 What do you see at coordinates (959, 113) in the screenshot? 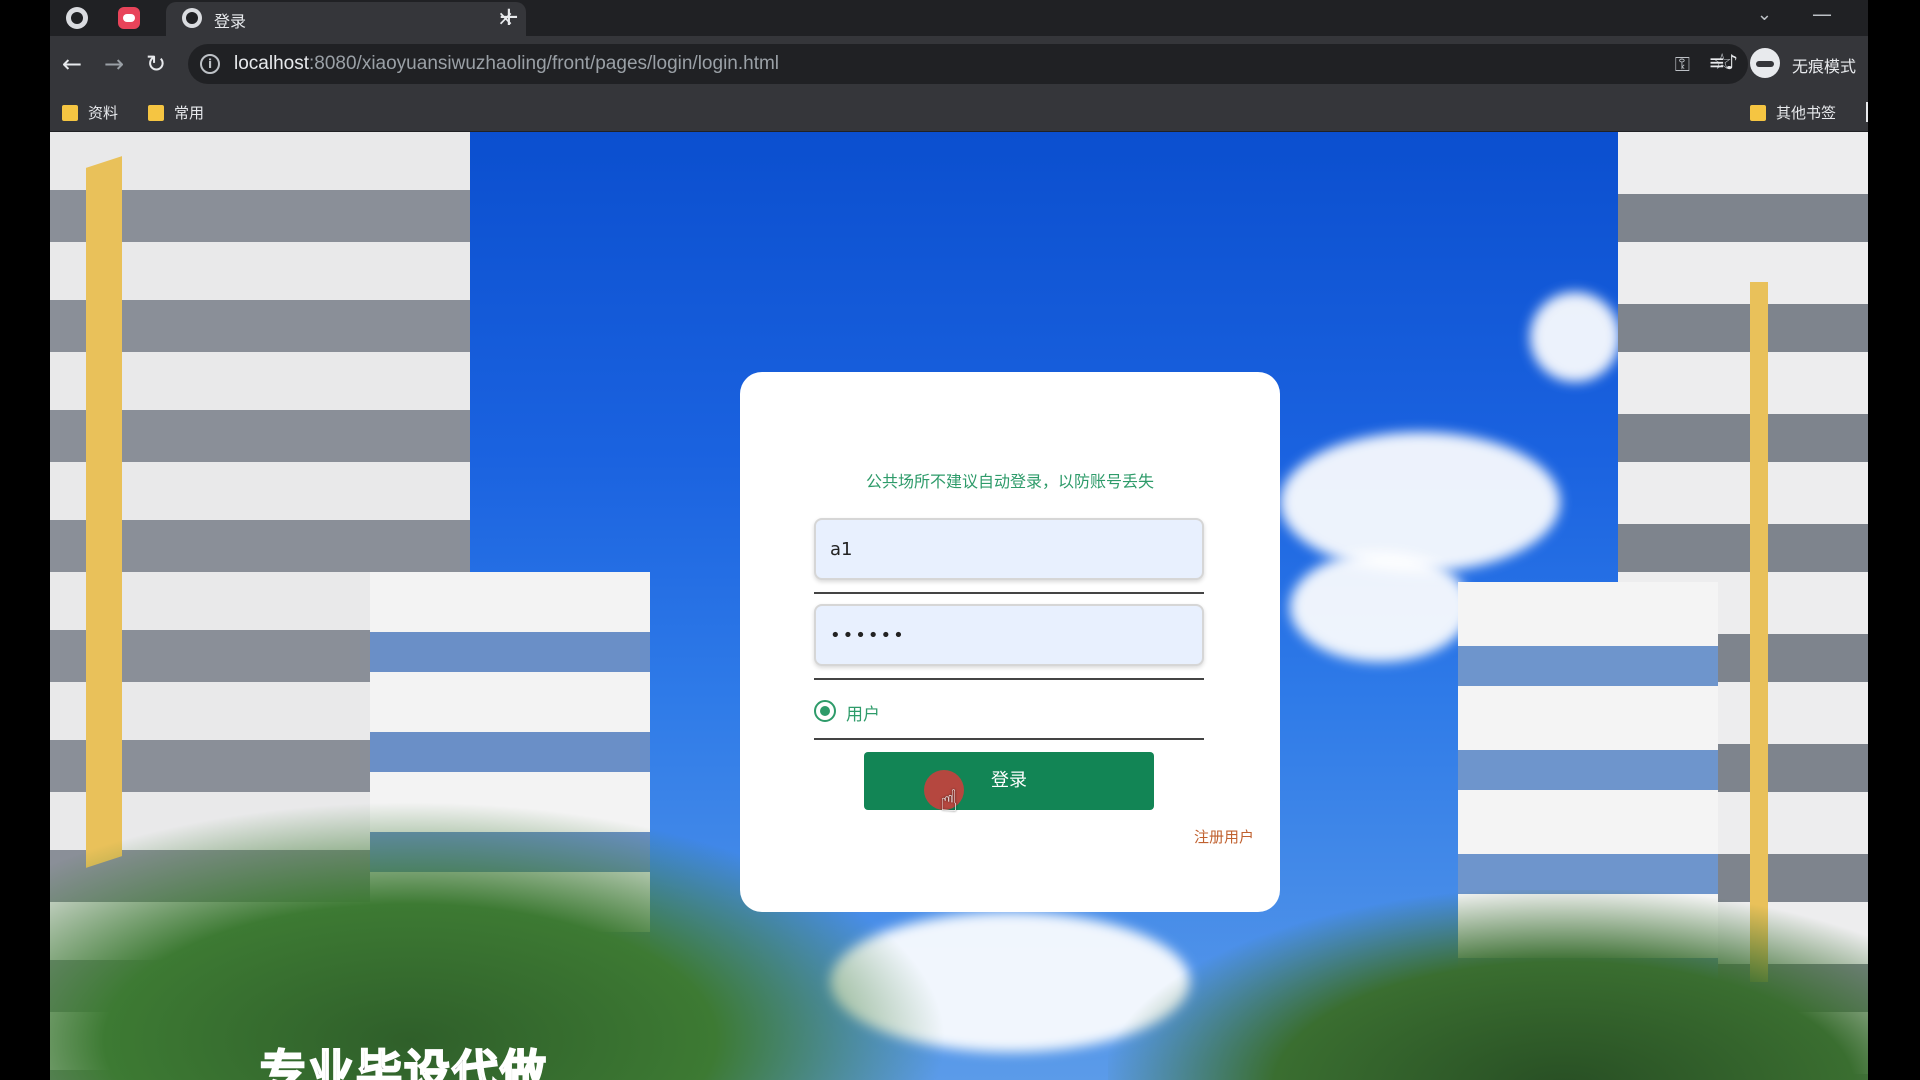
I see `bookmarks-bar: 资料 常用 其他书签` at bounding box center [959, 113].